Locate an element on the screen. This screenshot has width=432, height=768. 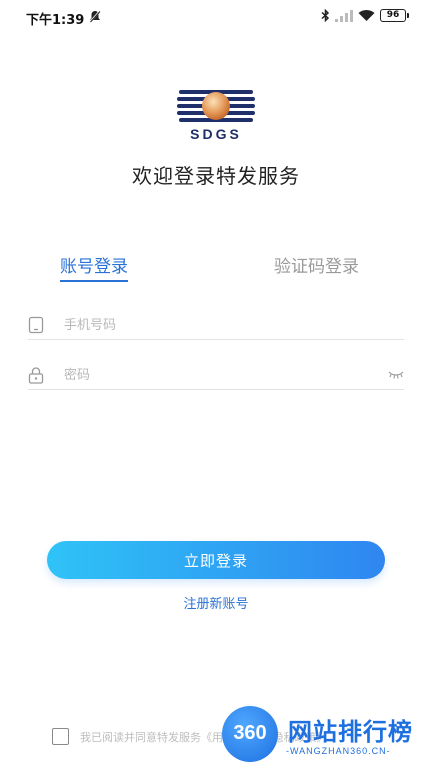
watermark-title: 网站排行榜 is located at coordinates (350, 732).